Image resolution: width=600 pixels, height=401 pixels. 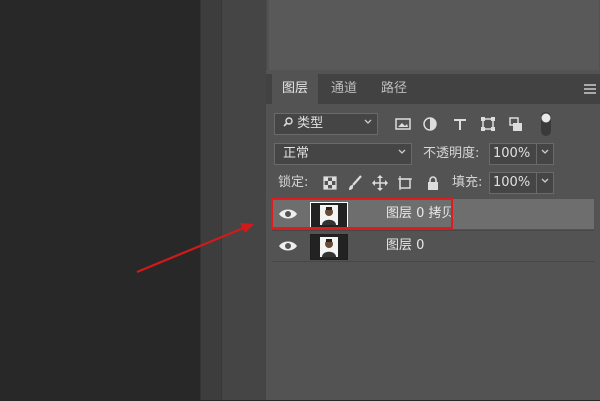 I want to click on lock-all-icon, so click(x=433, y=183).